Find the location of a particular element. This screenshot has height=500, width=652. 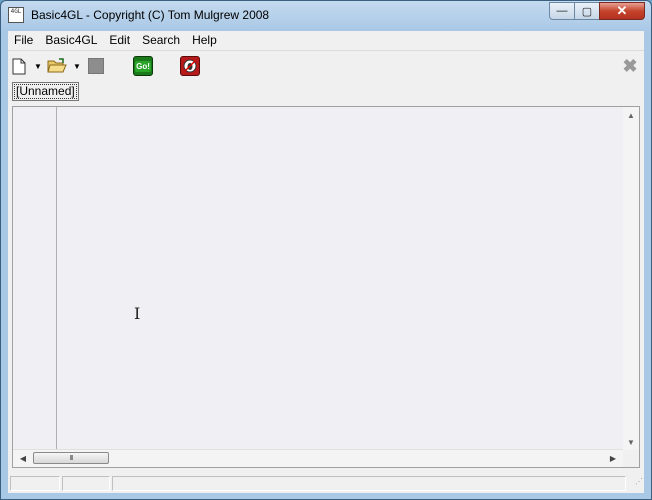

new-file-dropdown: ▼ is located at coordinates (38, 66).